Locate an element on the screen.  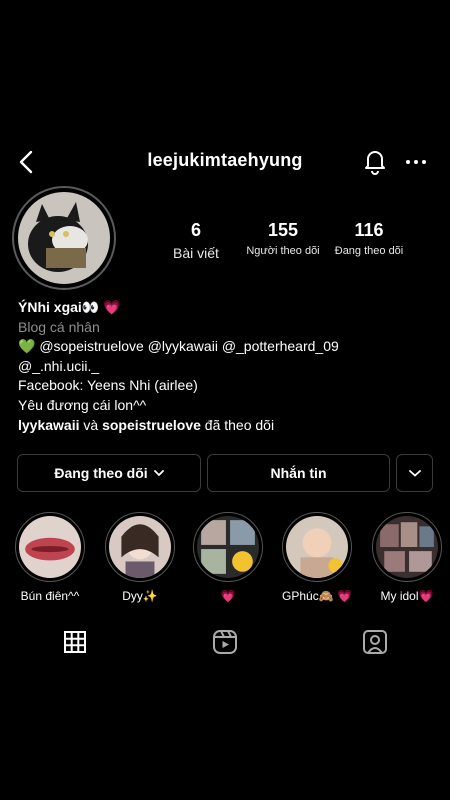
grid-icon is located at coordinates (75, 642).